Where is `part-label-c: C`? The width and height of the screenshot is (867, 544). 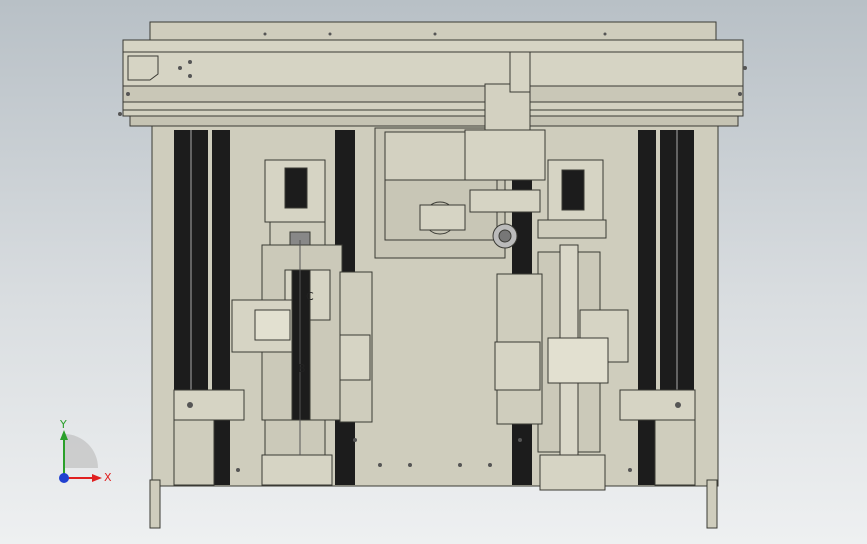
part-label-c: C is located at coordinates (310, 296).